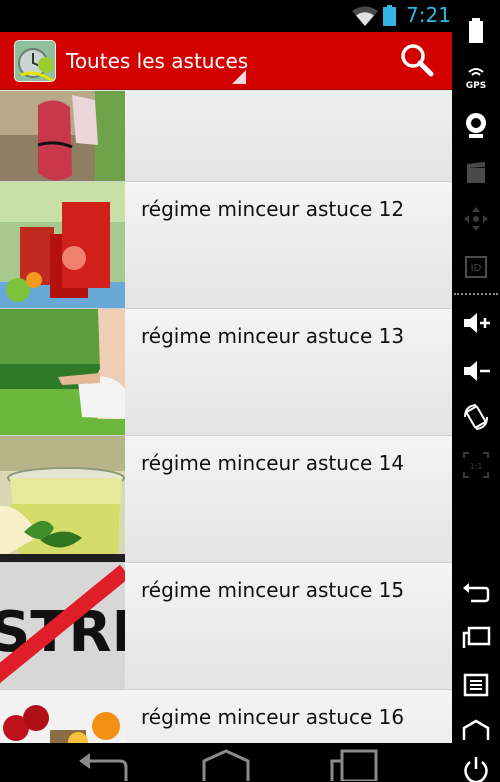 This screenshot has height=782, width=500. Describe the element at coordinates (273, 336) in the screenshot. I see `list-item-label: régime minceur astuce 13` at that location.